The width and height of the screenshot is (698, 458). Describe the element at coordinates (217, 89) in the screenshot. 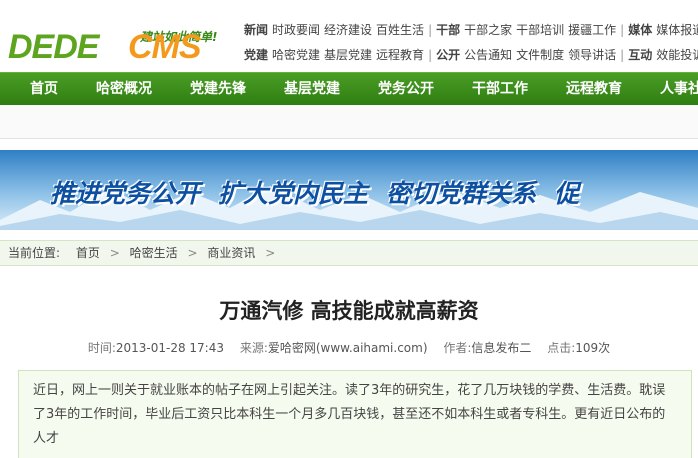

I see `nav-item: 党建先锋` at that location.